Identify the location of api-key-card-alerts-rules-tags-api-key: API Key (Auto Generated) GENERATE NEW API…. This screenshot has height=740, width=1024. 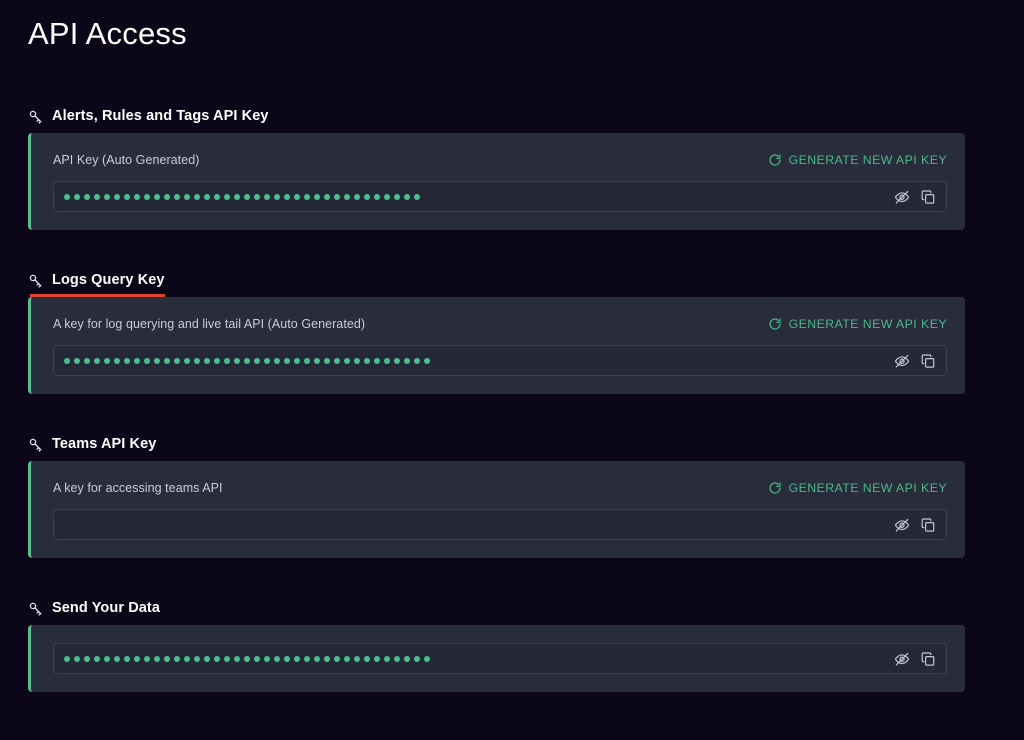
(496, 181).